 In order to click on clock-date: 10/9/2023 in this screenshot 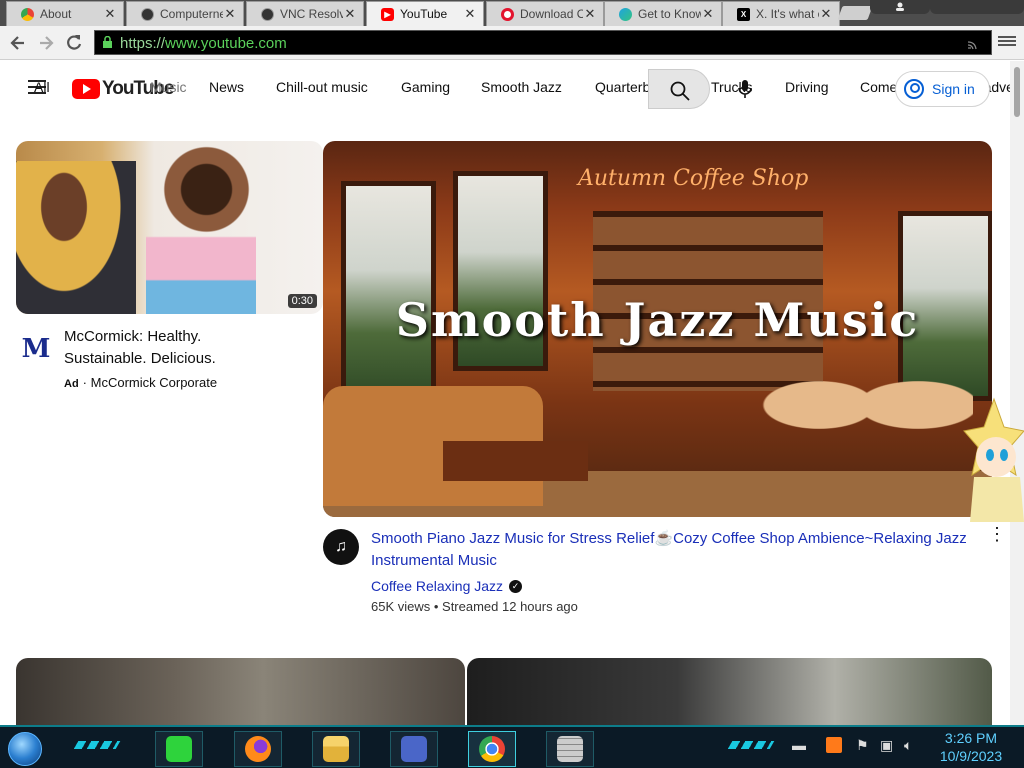, I will do `click(971, 756)`.